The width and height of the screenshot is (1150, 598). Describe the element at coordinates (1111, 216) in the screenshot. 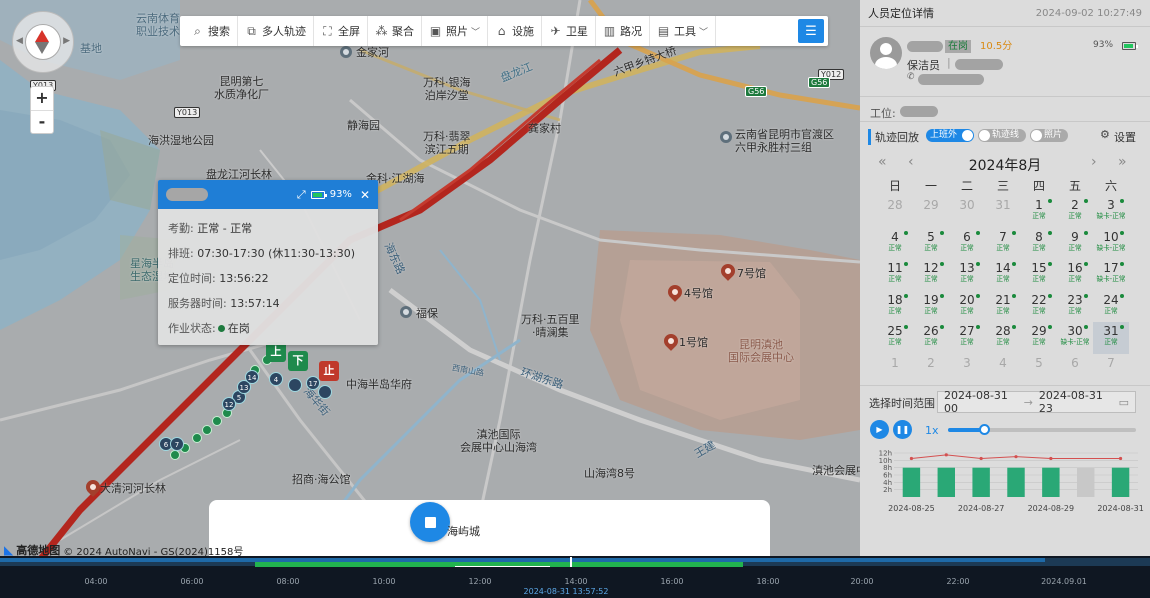

I see `calendar-day-status: 缺卡-正常` at that location.